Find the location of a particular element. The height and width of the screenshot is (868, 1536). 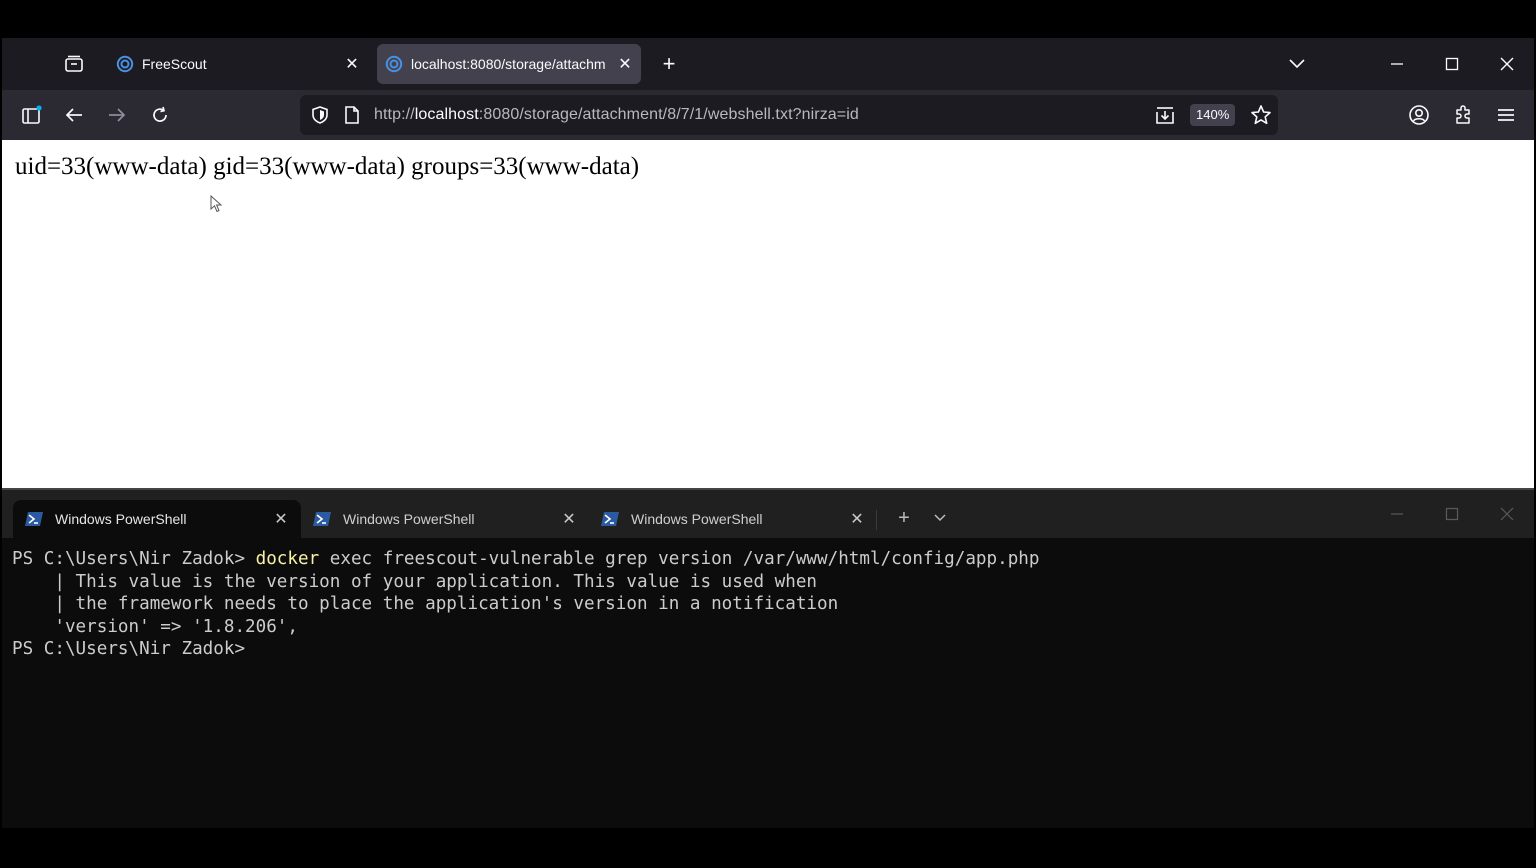

terminal-tab-3: Windows PowerShell ✕ is located at coordinates (733, 519).